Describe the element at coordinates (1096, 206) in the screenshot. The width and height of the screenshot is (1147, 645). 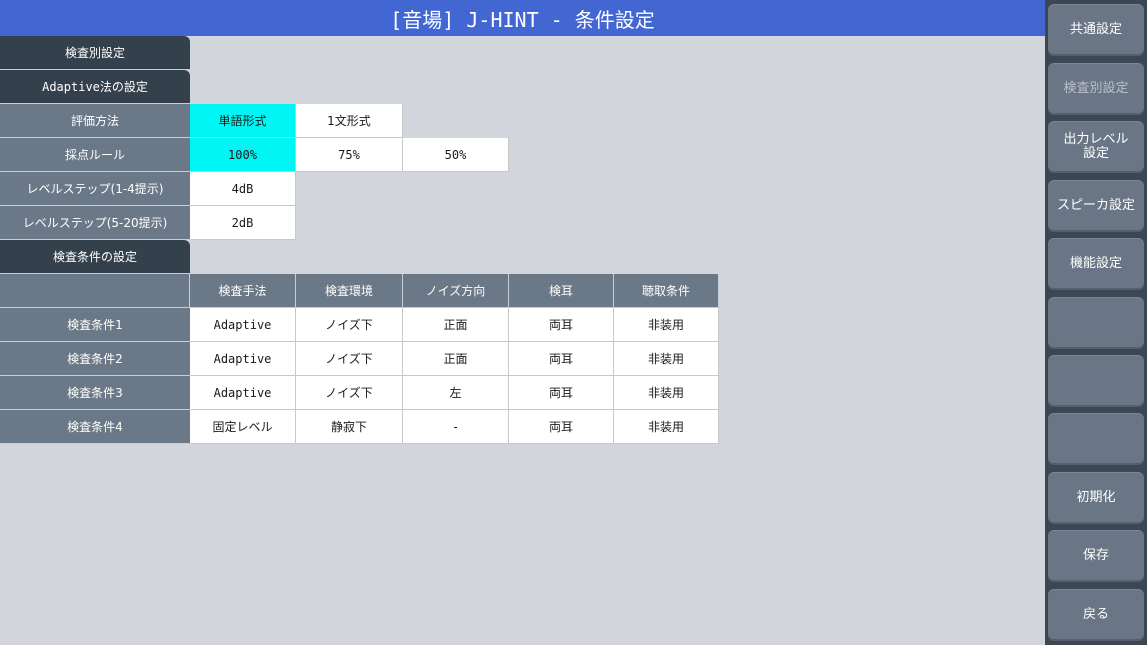
I see `speaker-settings-button: スピーカ設定` at that location.